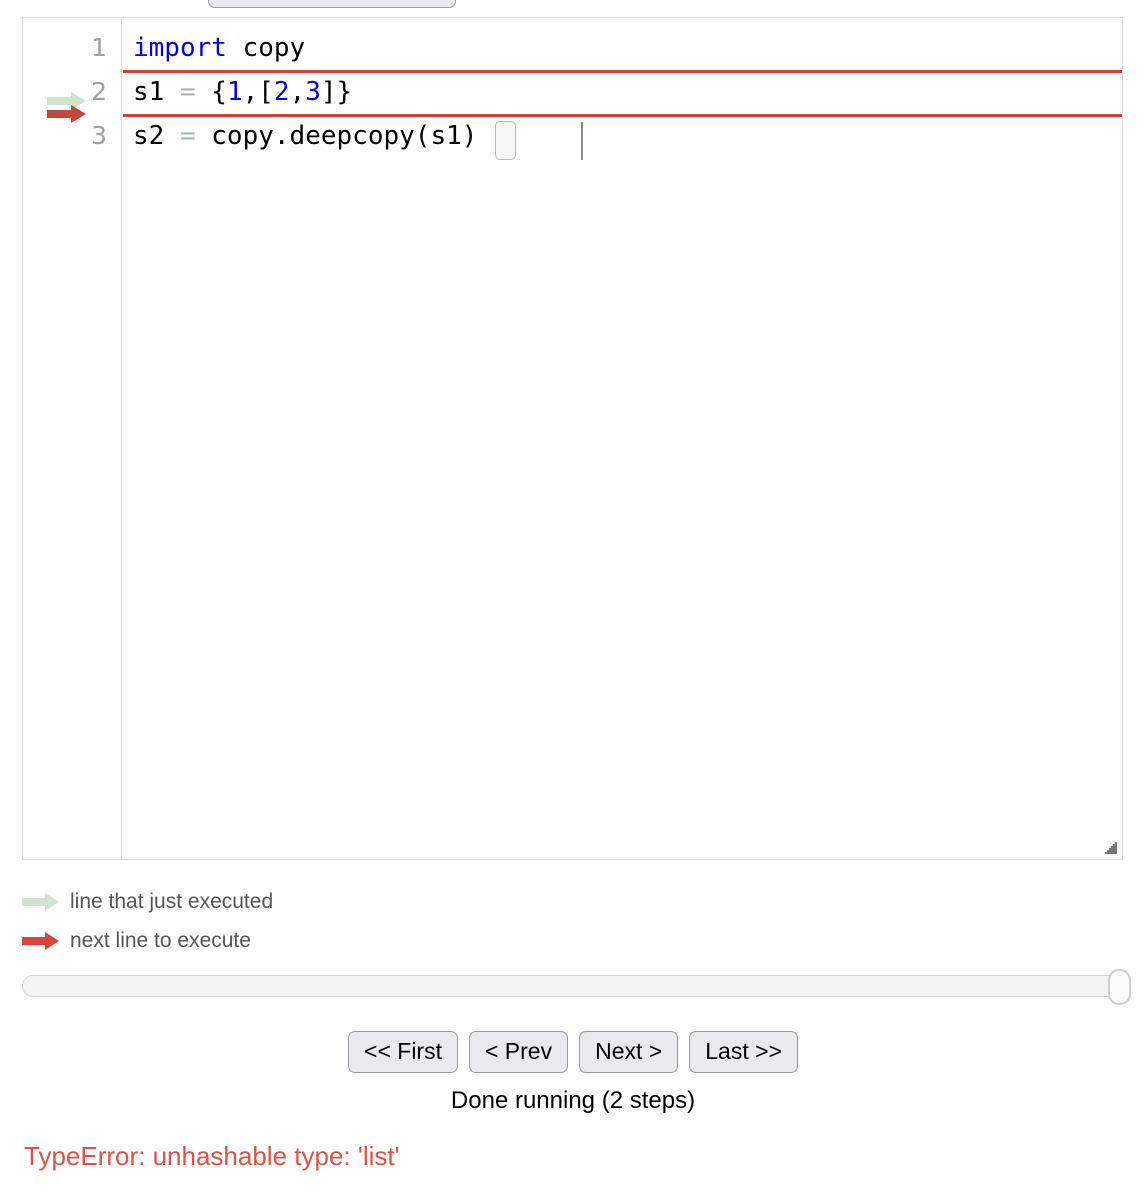 Image resolution: width=1146 pixels, height=1200 pixels. Describe the element at coordinates (99, 47) in the screenshot. I see `line-number-1: 1` at that location.